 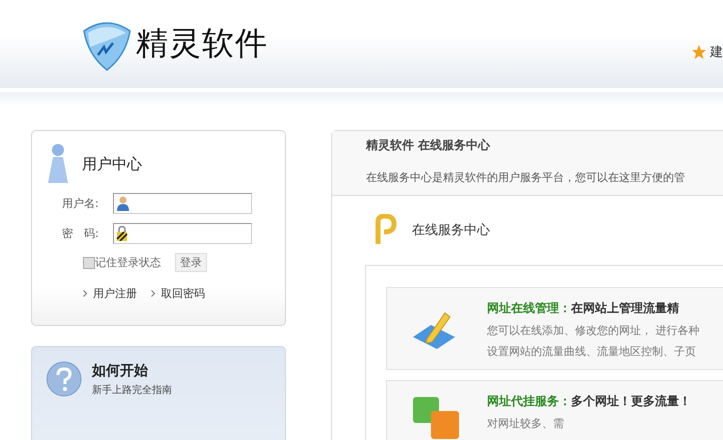 I want to click on service-description: 您可以在线添加、修改您的网址， 进行各种, so click(x=593, y=330).